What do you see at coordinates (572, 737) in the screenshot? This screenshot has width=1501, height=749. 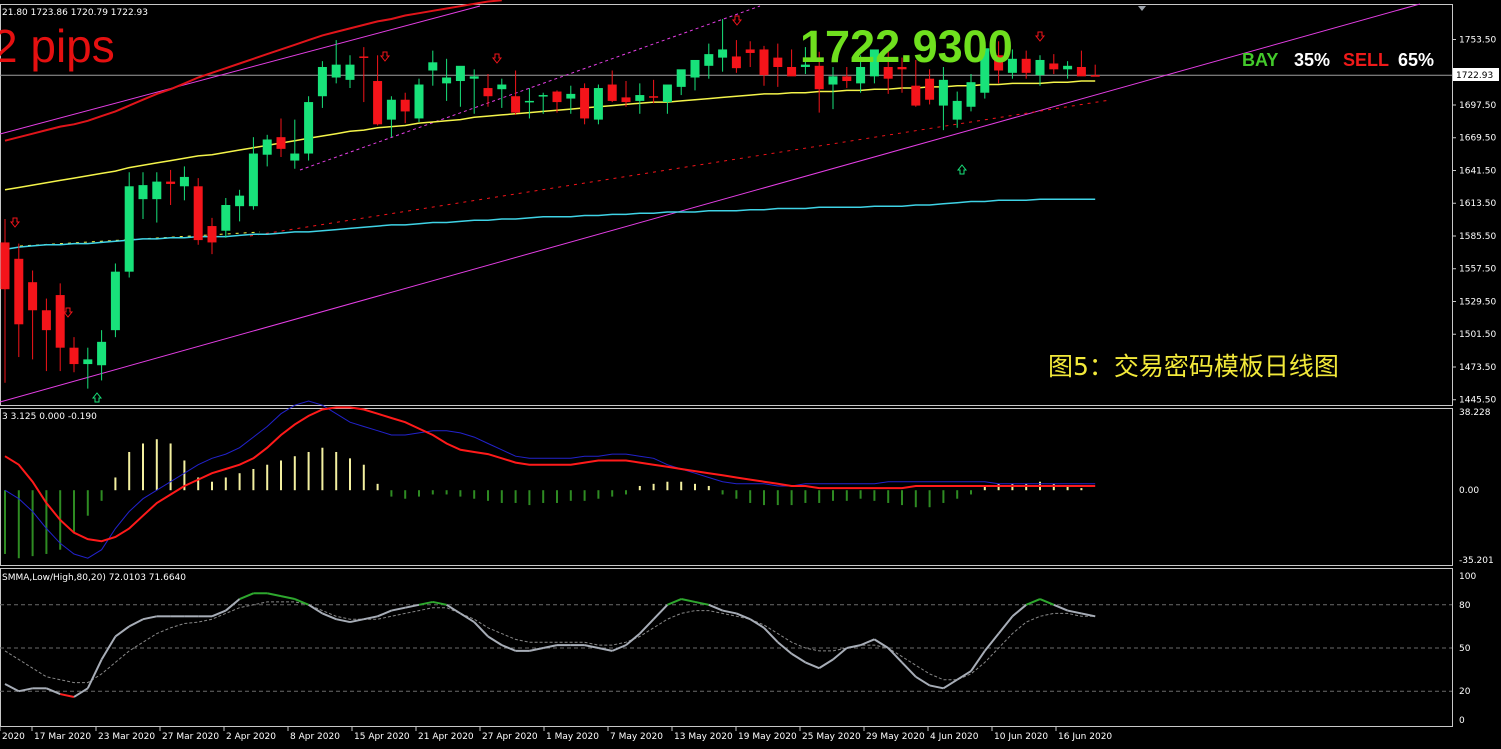 I see `time-axis-label: 1 May 2020` at bounding box center [572, 737].